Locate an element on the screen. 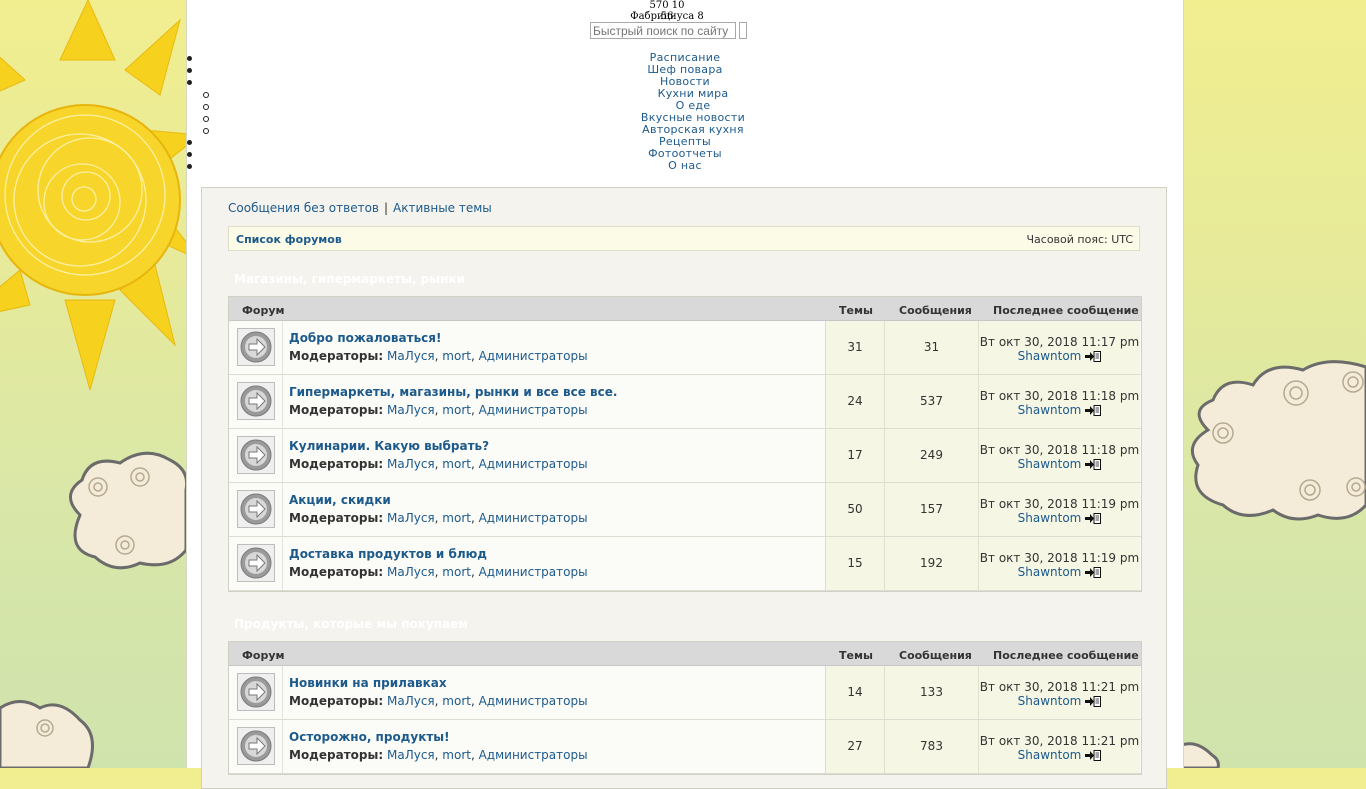  menu-item-about-us: О нас is located at coordinates (685, 165).